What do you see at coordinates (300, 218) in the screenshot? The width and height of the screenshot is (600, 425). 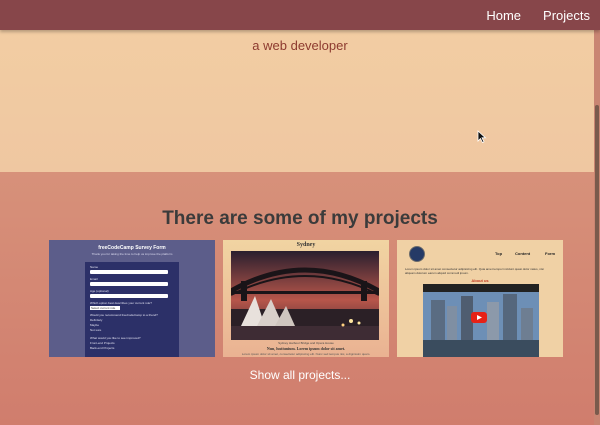 I see `projects-title: There are some of my projects` at bounding box center [300, 218].